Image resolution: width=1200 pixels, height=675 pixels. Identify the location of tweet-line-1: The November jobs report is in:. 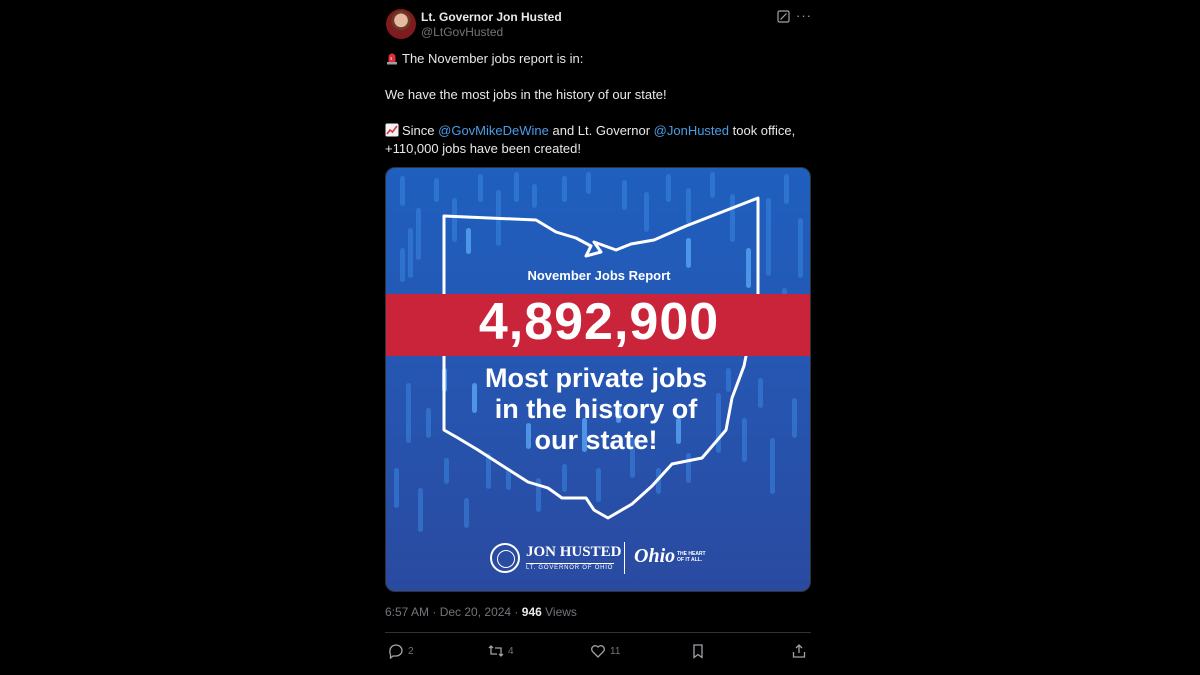
(493, 58).